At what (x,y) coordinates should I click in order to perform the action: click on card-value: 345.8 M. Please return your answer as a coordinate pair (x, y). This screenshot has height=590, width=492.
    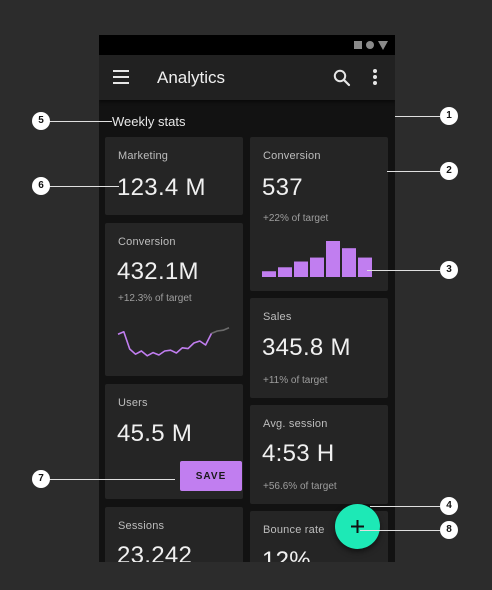
    Looking at the image, I should click on (306, 347).